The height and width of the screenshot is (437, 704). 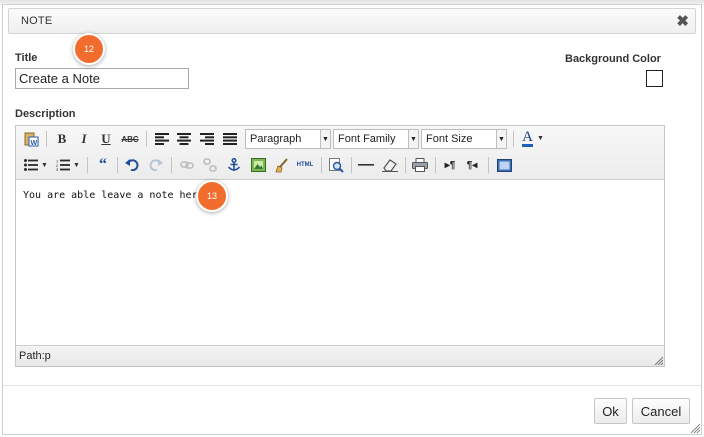 What do you see at coordinates (62, 139) in the screenshot?
I see `bold-icon: B` at bounding box center [62, 139].